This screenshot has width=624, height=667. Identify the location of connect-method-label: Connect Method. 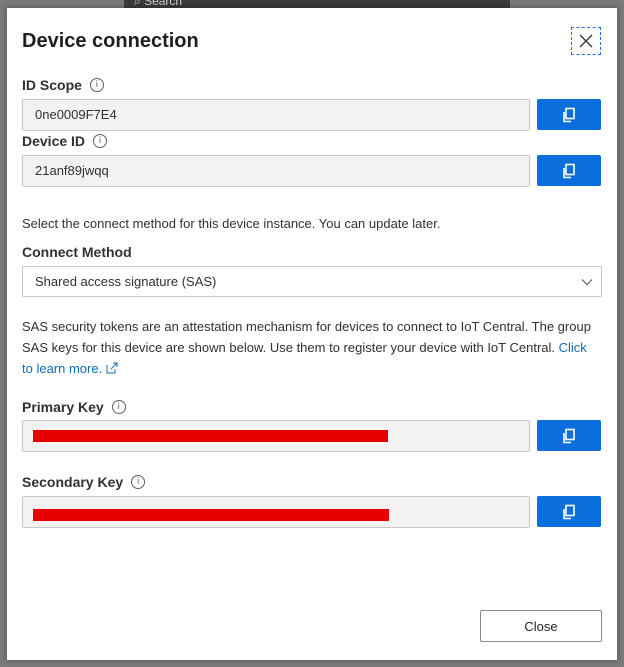
(77, 252).